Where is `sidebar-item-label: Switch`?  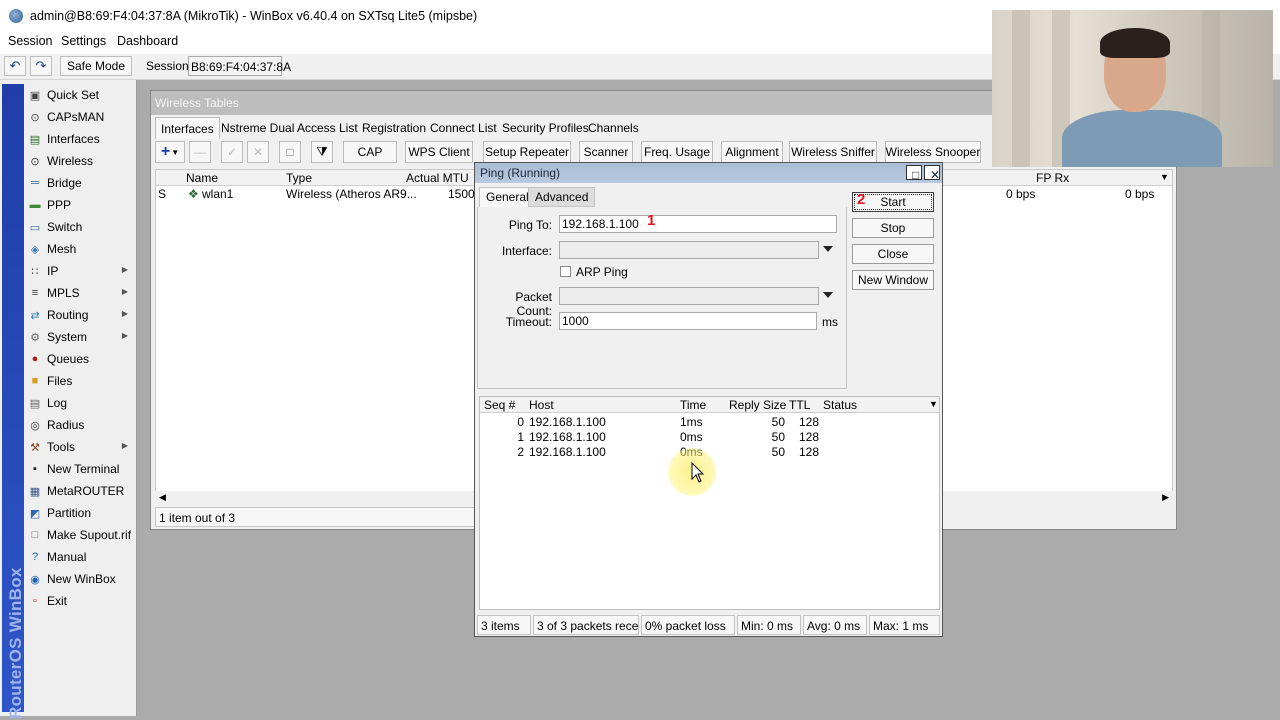 sidebar-item-label: Switch is located at coordinates (65, 227).